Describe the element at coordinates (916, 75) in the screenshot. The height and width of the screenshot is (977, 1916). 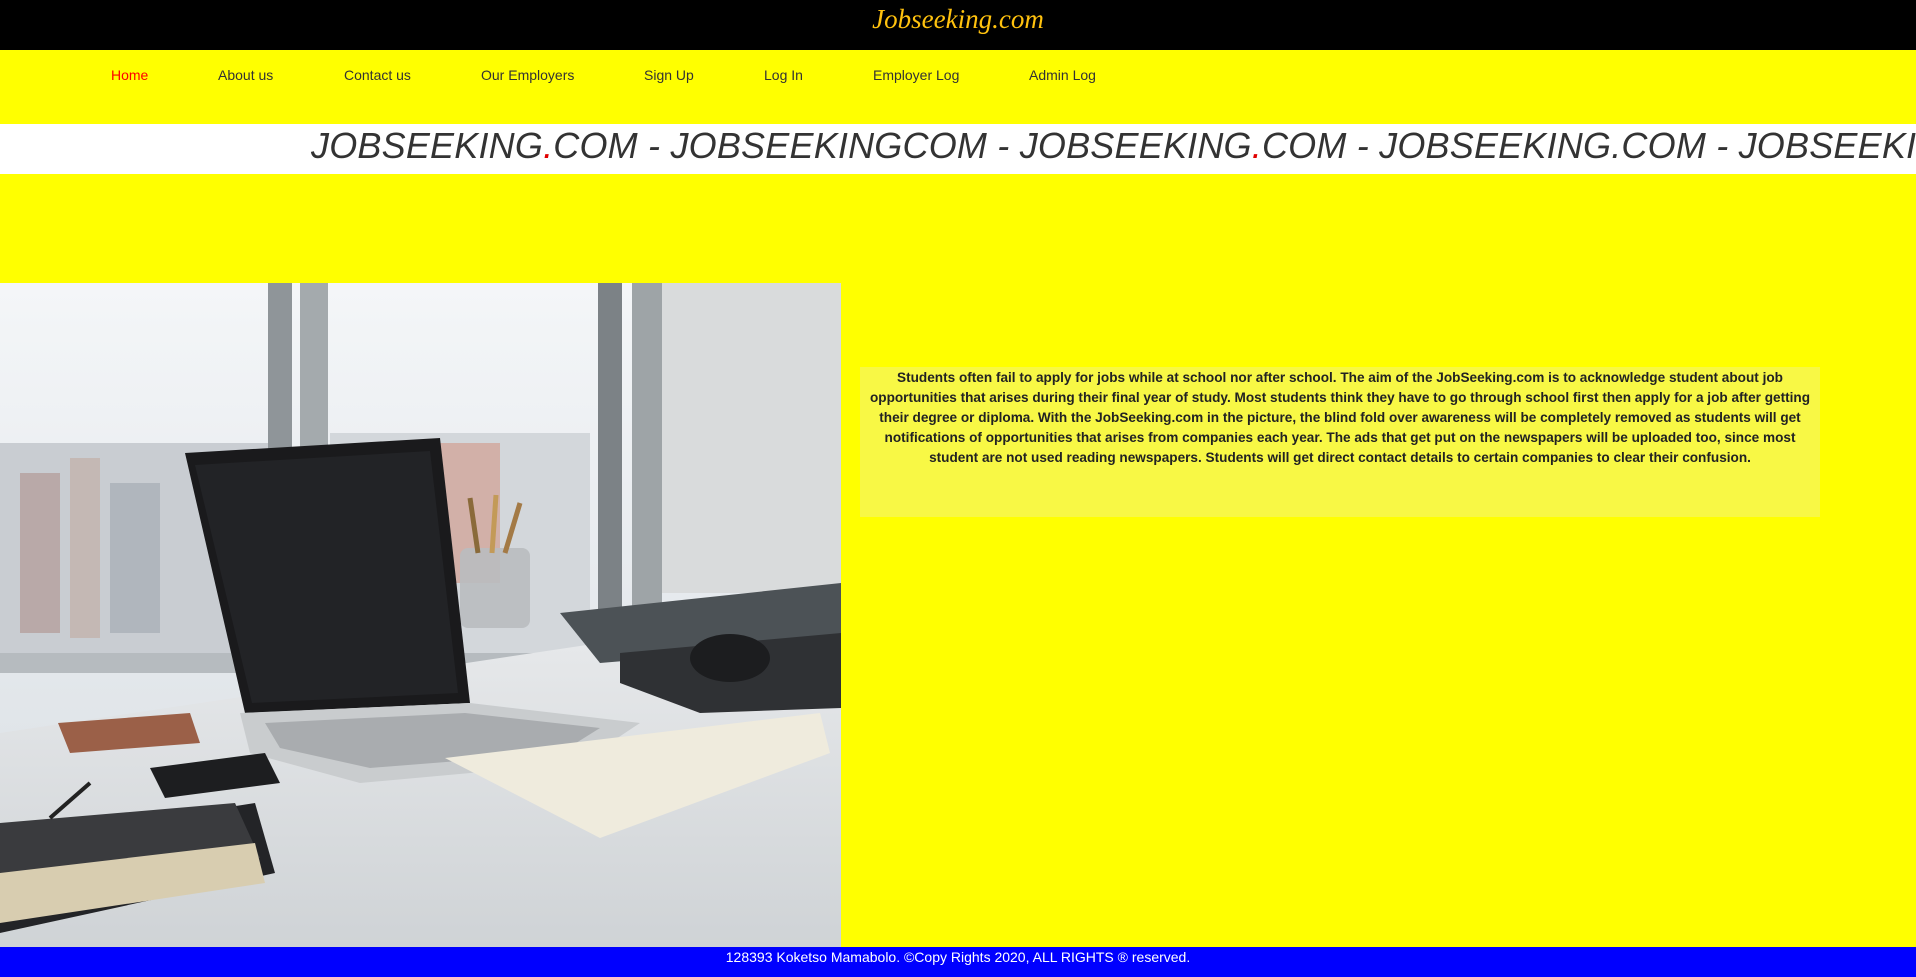
I see `nav-employer-log: Employer Log` at that location.